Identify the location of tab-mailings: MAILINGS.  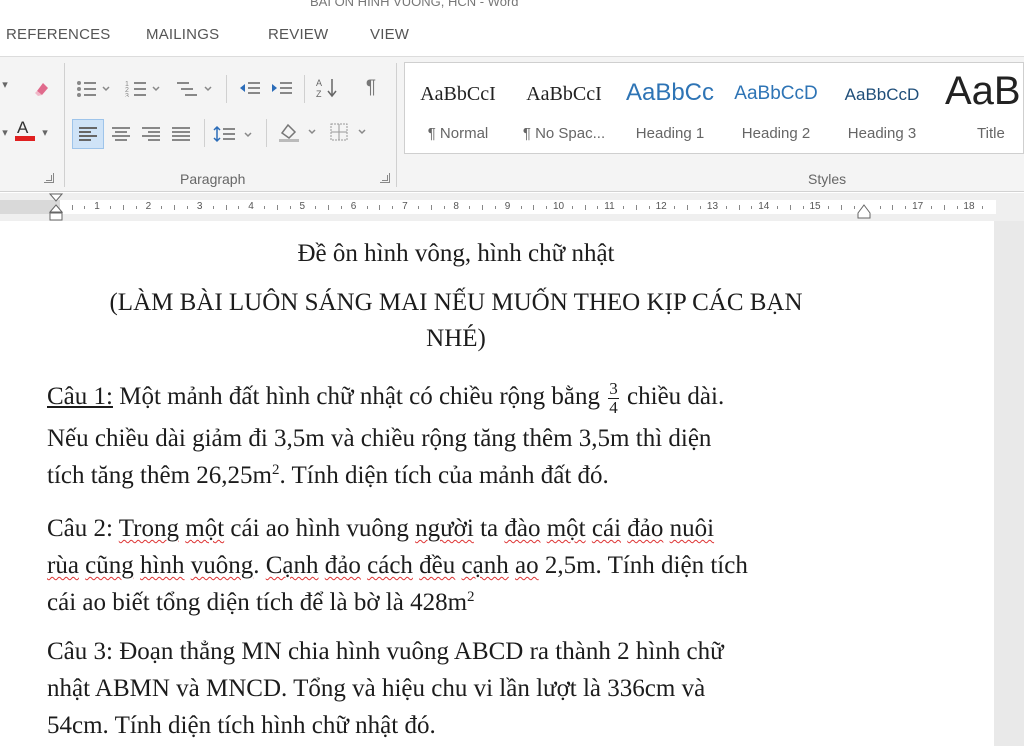
(182, 34).